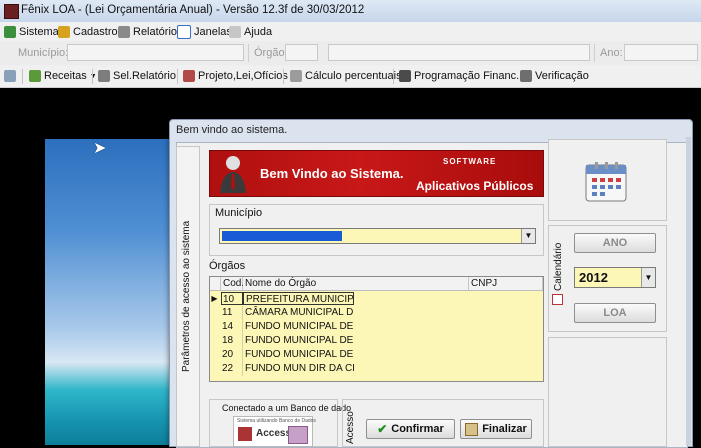 The width and height of the screenshot is (701, 448). What do you see at coordinates (382, 429) in the screenshot?
I see `checkmark-icon: ✔` at bounding box center [382, 429].